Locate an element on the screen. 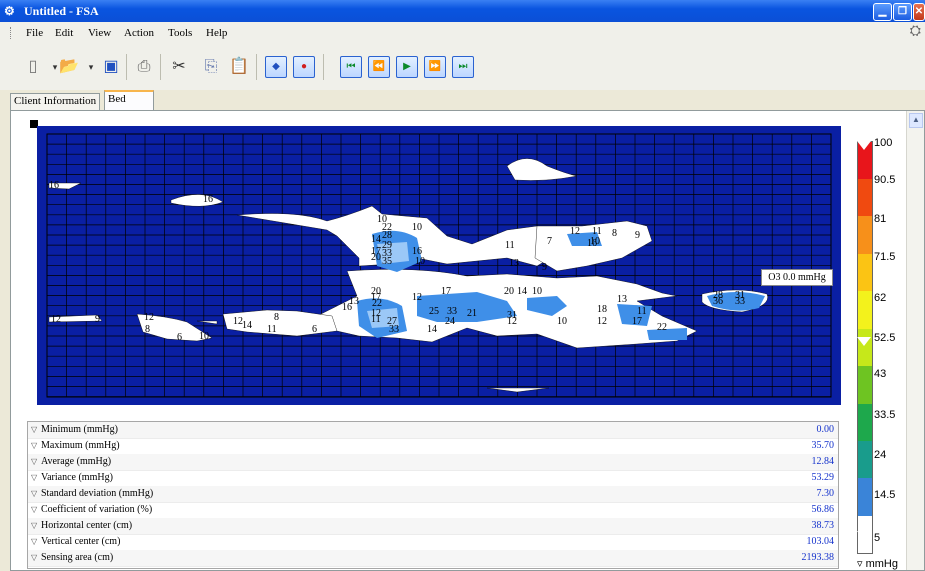  stat-label: Standard deviation (mmHg) is located at coordinates (97, 493).